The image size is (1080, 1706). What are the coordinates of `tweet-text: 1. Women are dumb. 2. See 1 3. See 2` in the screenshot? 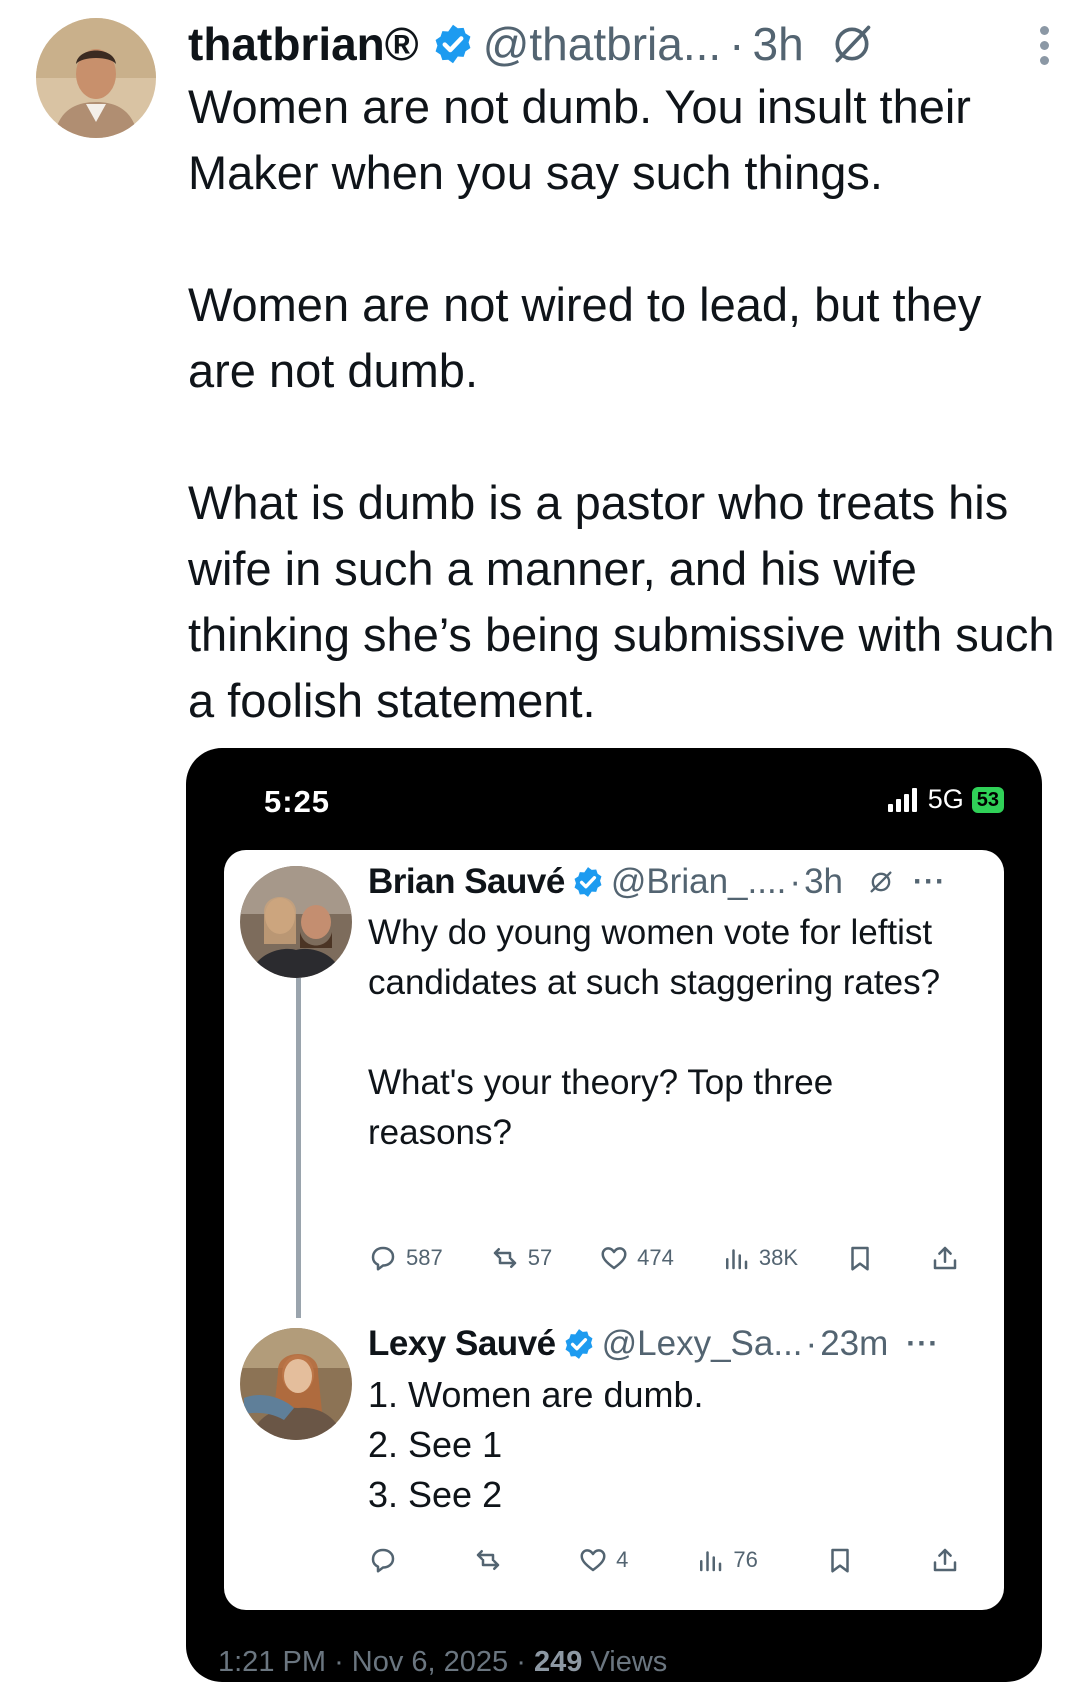 It's located at (673, 1445).